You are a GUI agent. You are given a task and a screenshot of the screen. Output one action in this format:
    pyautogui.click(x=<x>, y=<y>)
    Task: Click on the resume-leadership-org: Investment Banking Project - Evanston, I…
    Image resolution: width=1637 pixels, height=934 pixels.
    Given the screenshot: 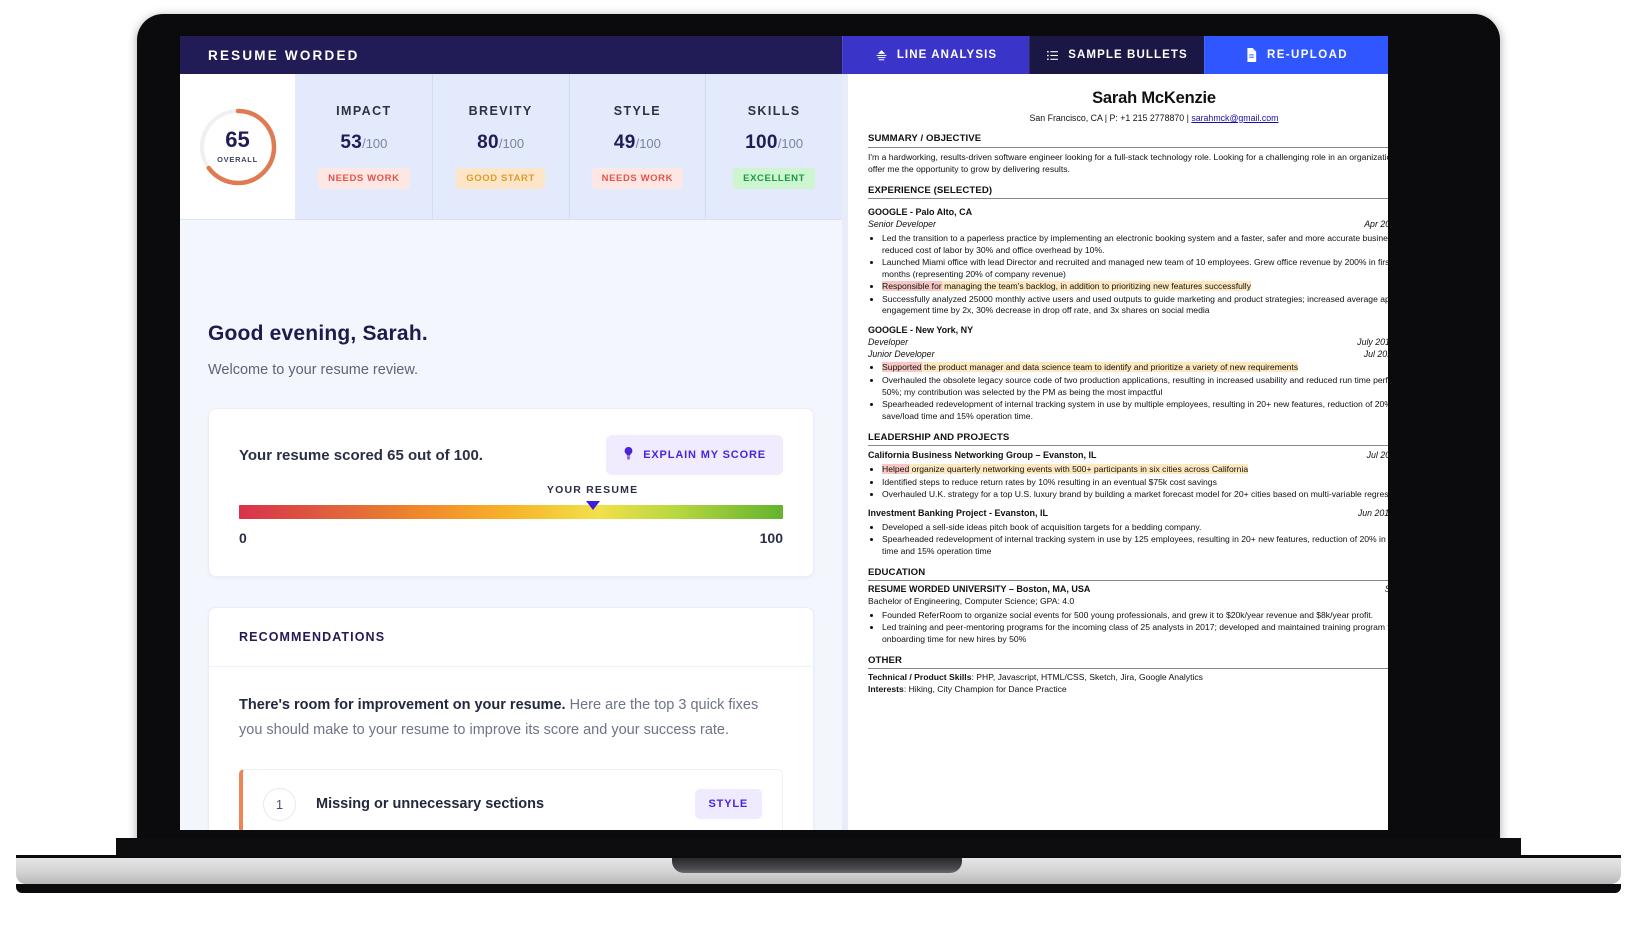 What is the action you would take?
    pyautogui.click(x=958, y=512)
    